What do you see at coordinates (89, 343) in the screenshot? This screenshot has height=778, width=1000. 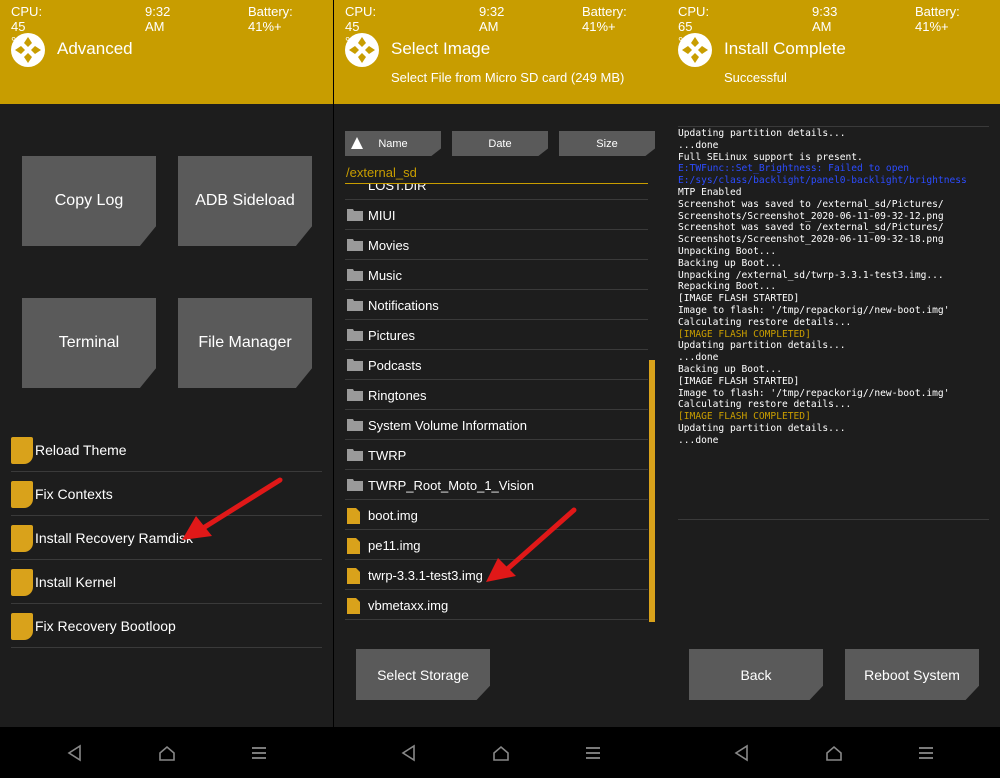 I see `terminal-button: Terminal` at bounding box center [89, 343].